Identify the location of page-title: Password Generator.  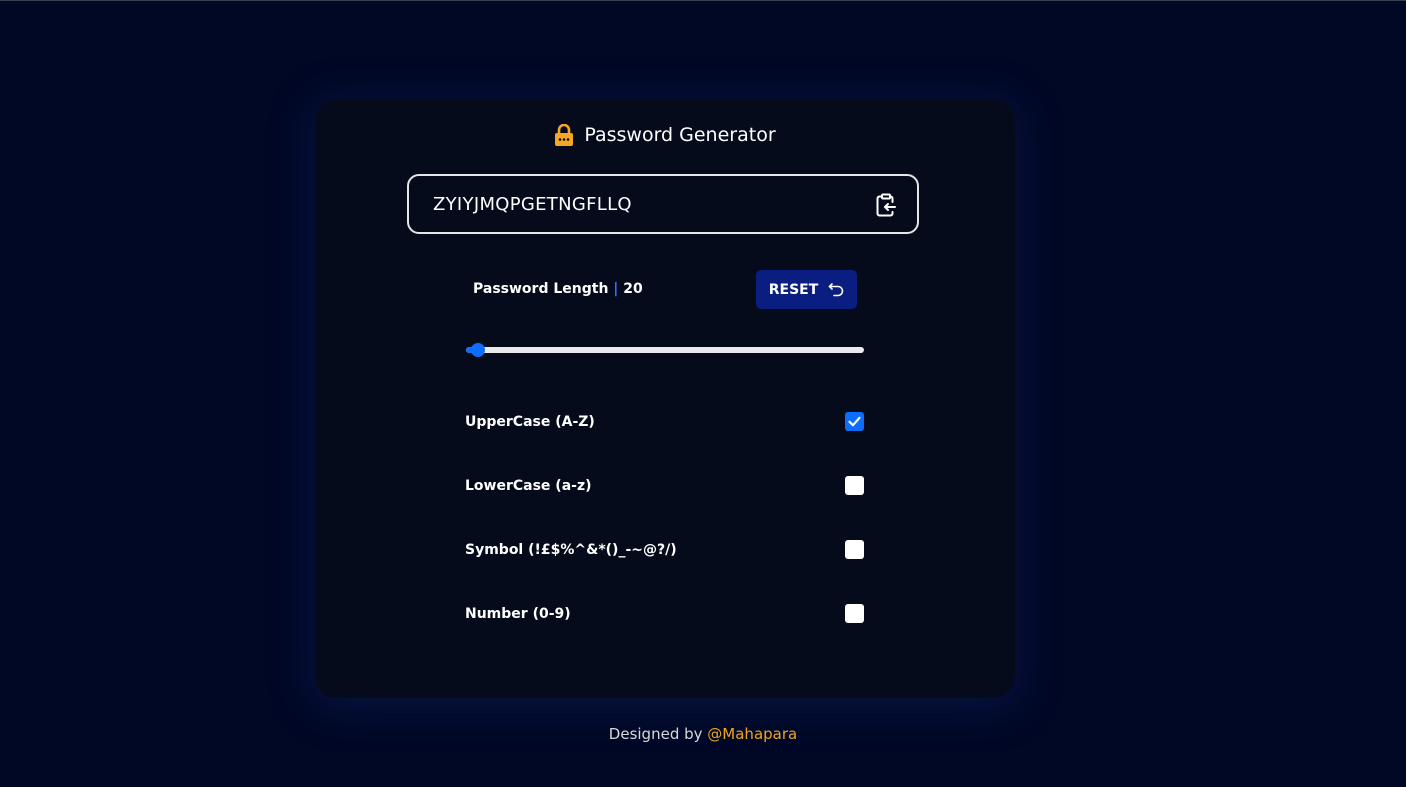
(680, 135).